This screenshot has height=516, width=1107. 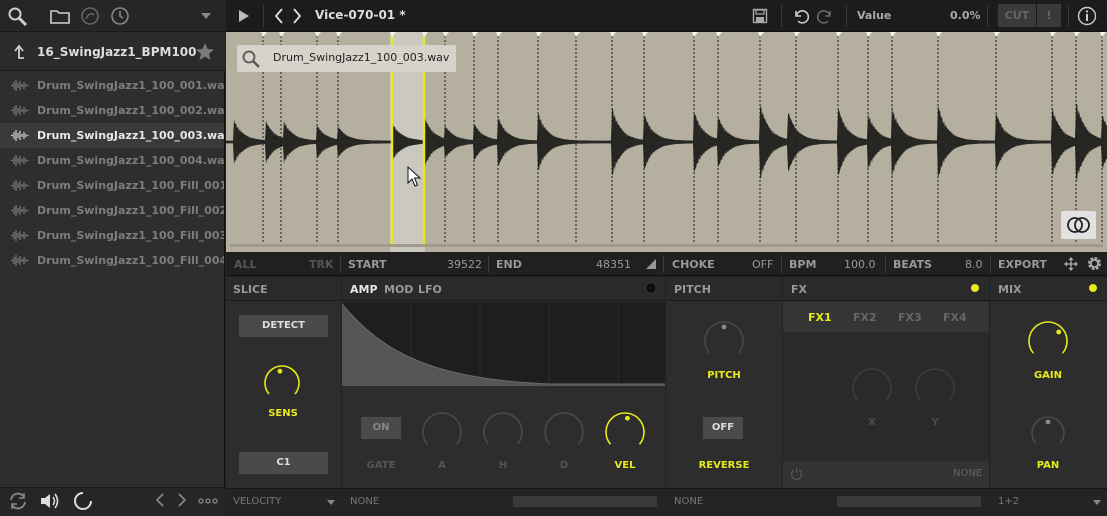 What do you see at coordinates (208, 501) in the screenshot?
I see `more-options-icon` at bounding box center [208, 501].